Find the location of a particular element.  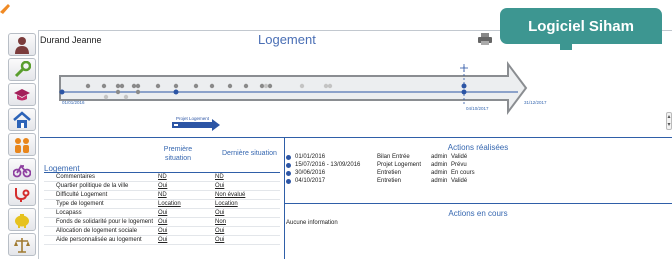

actions-done-title: Actions réalisées is located at coordinates (478, 147).